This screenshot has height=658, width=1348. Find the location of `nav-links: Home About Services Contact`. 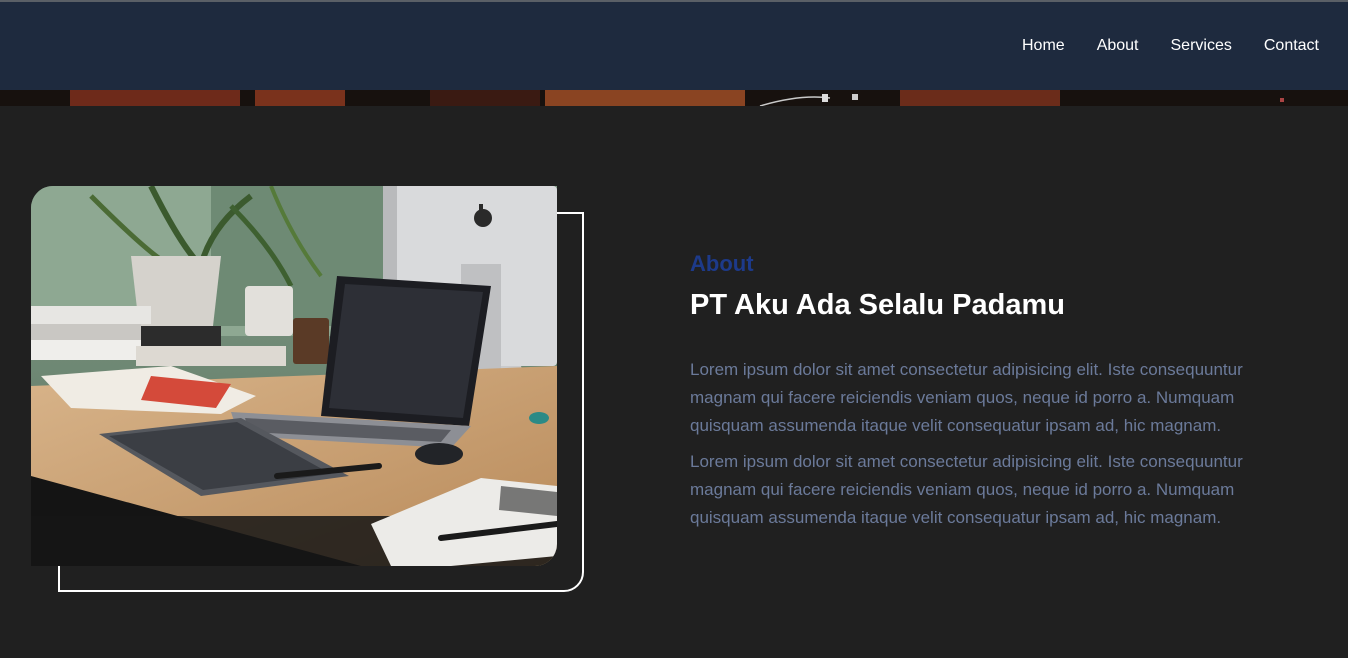

nav-links: Home About Services Contact is located at coordinates (1170, 46).